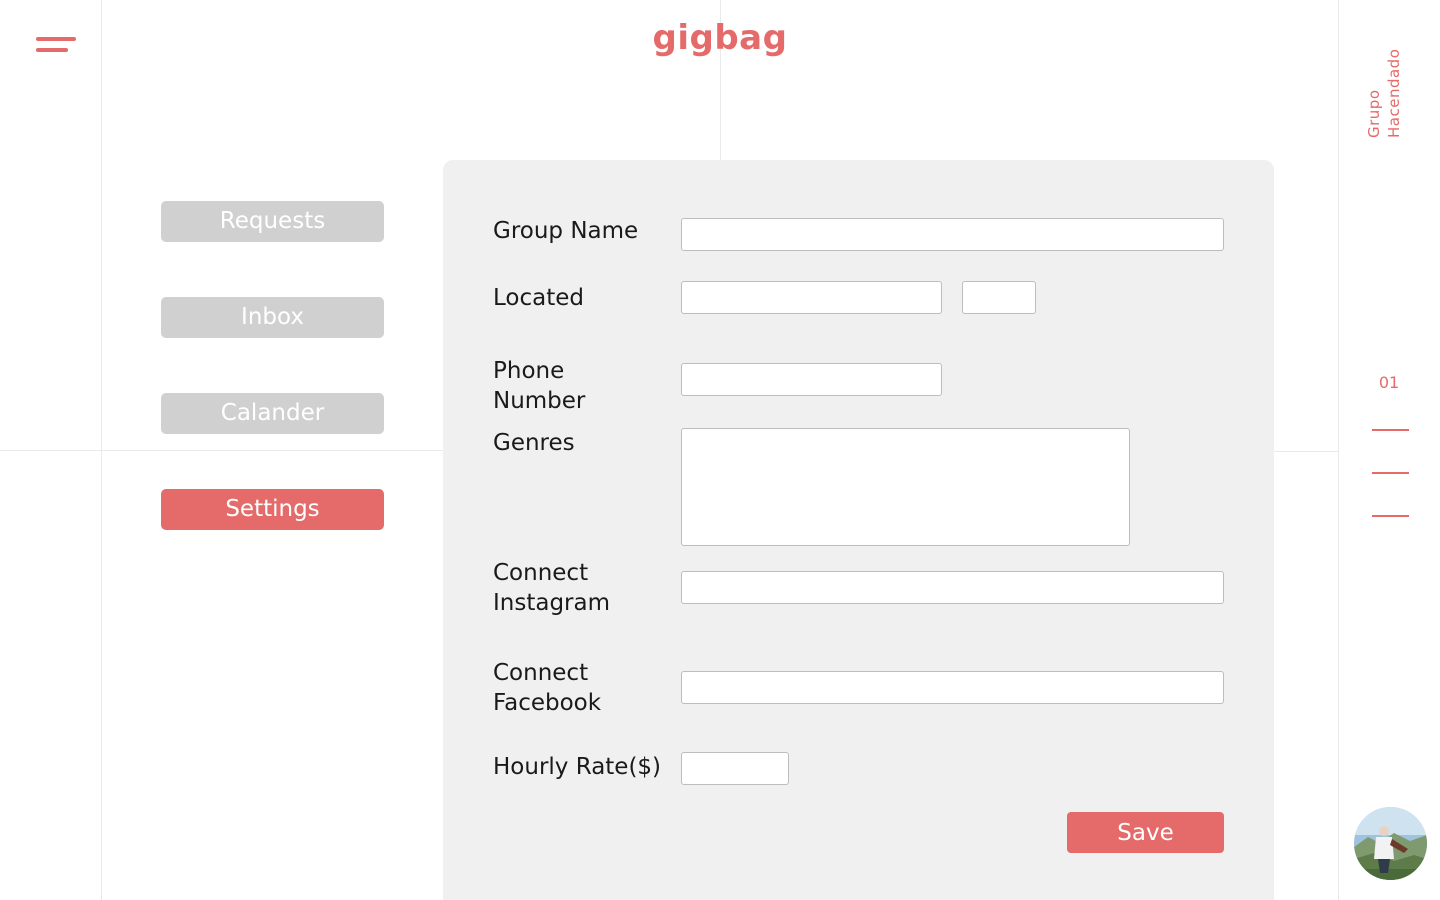 The image size is (1440, 900). What do you see at coordinates (735, 768) in the screenshot?
I see `hourly-rate-input` at bounding box center [735, 768].